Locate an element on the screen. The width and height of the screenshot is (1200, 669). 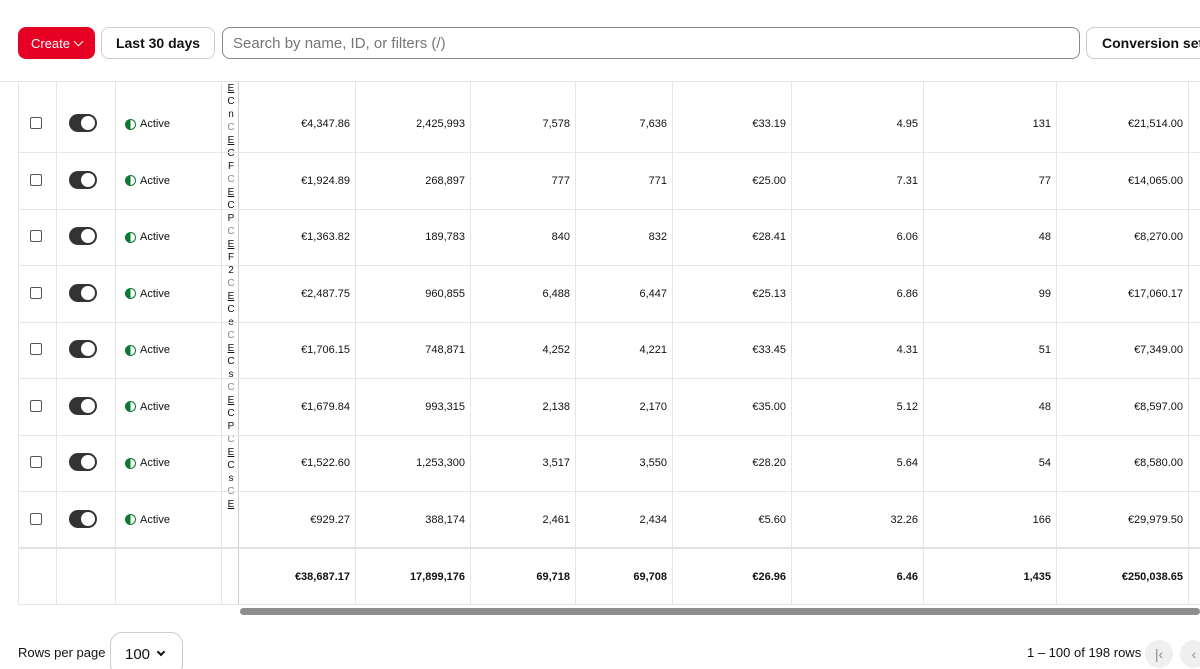
cell-c1: 840 is located at coordinates (560, 237).